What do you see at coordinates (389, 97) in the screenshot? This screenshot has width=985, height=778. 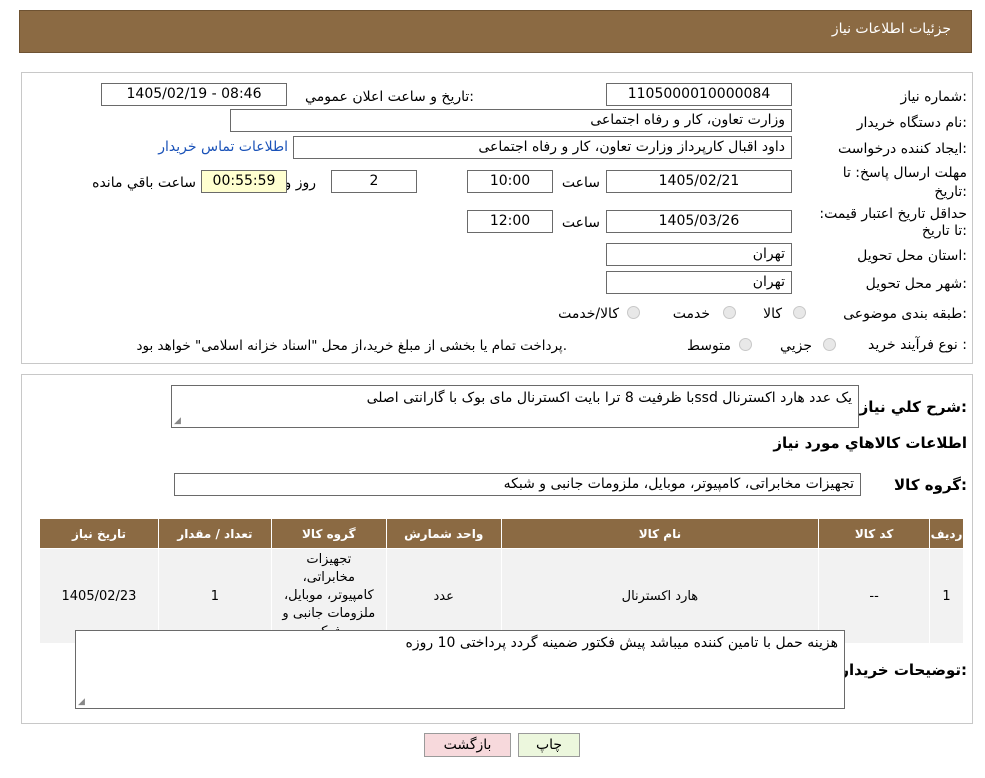 I see `announce-label: تاریخ و ساعت اعلان عمومي:` at bounding box center [389, 97].